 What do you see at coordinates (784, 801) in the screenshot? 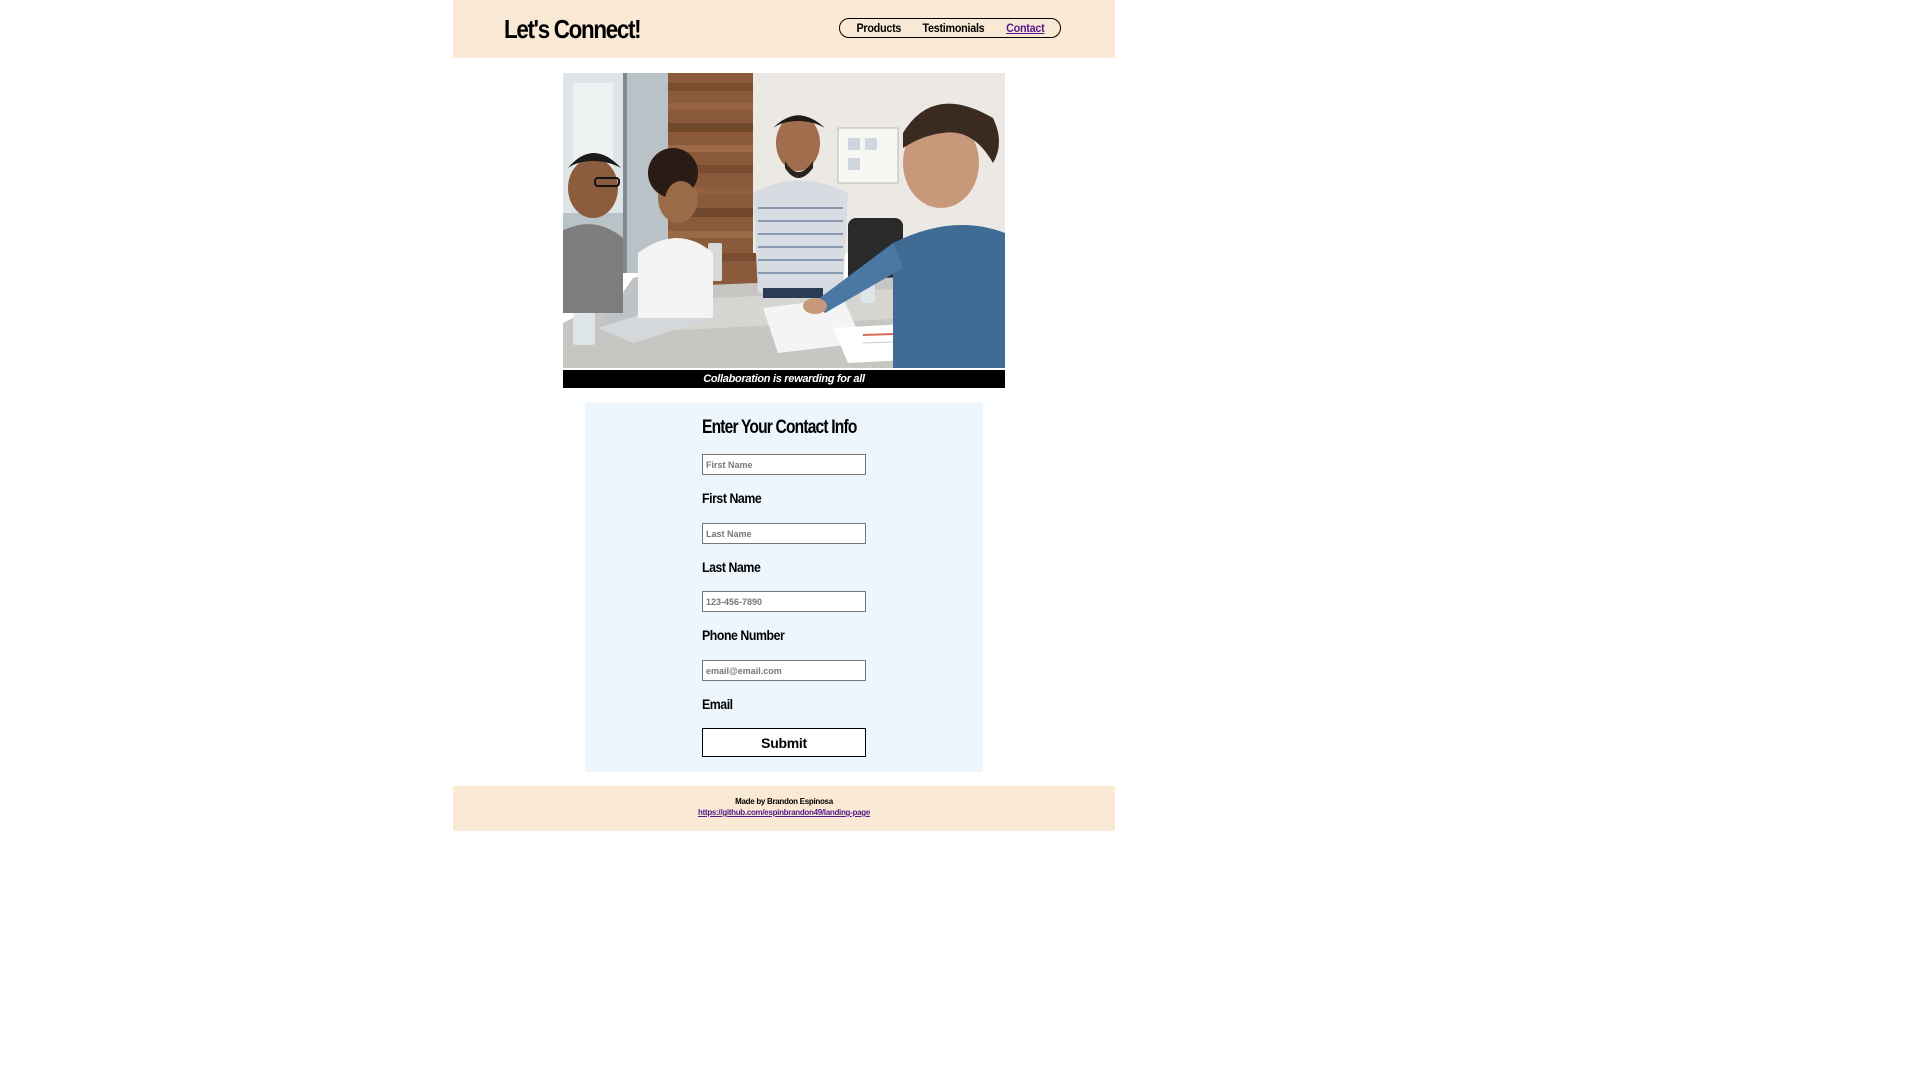
I see `footer-credit: Made by Brandon Espinosa` at bounding box center [784, 801].